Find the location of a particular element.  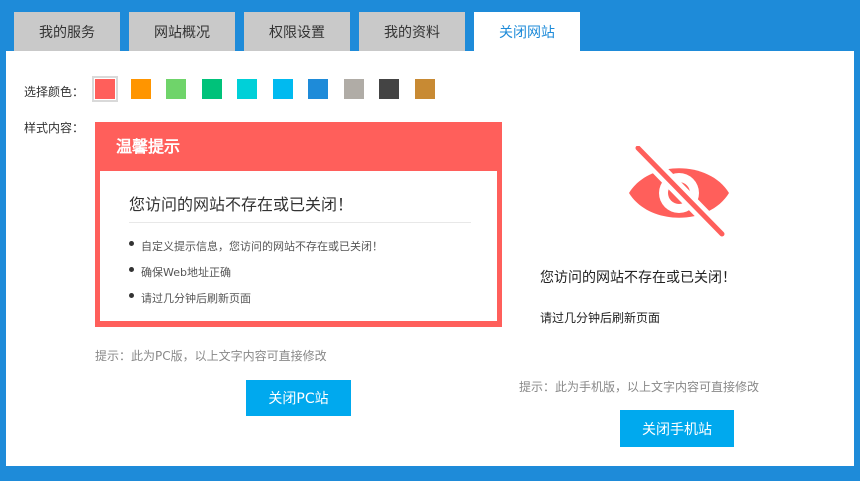

mobile-hint: 提示：此为手机版，以上文字内容可直接修改 is located at coordinates (639, 387).